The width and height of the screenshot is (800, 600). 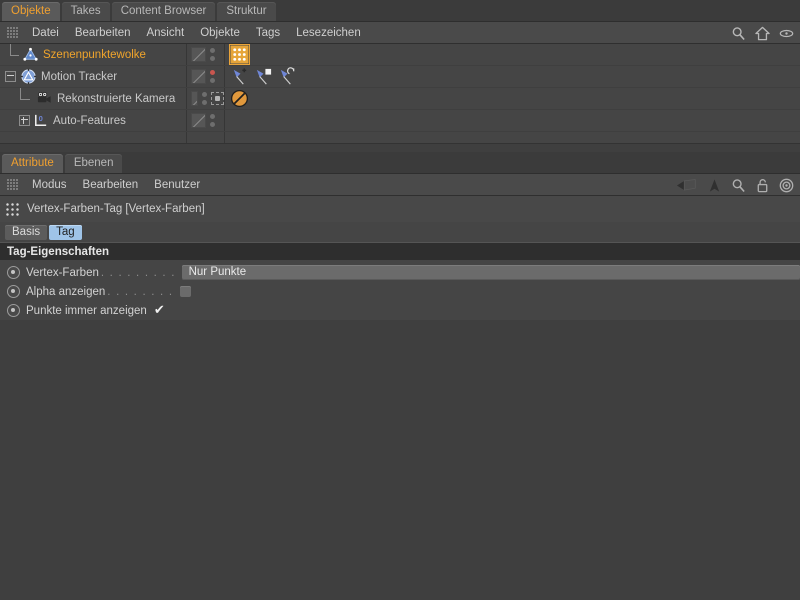 What do you see at coordinates (159, 310) in the screenshot?
I see `punkte-immer-anzeigen-checkbox: ✔` at bounding box center [159, 310].